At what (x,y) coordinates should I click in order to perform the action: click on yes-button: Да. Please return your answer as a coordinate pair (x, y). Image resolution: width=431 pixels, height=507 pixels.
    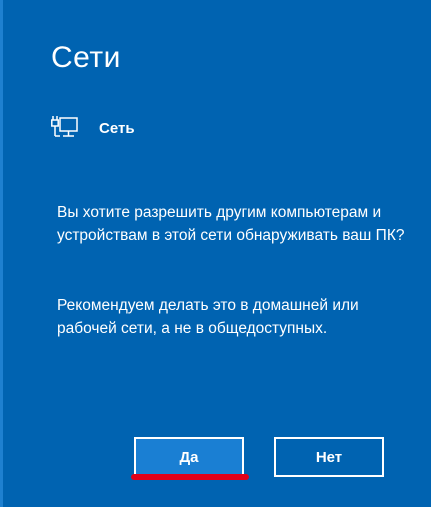
    Looking at the image, I should click on (189, 457).